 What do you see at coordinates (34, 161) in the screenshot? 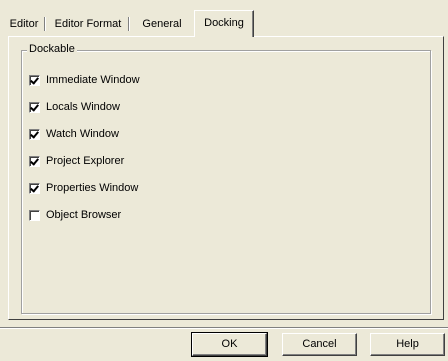
I see `project-explorer-checkbox` at bounding box center [34, 161].